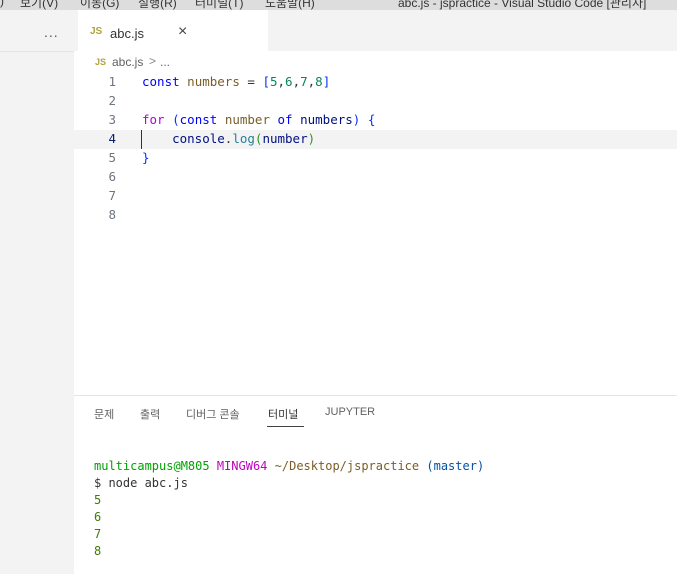  I want to click on code-text: const numbers = [5,6,7,8], so click(236, 81).